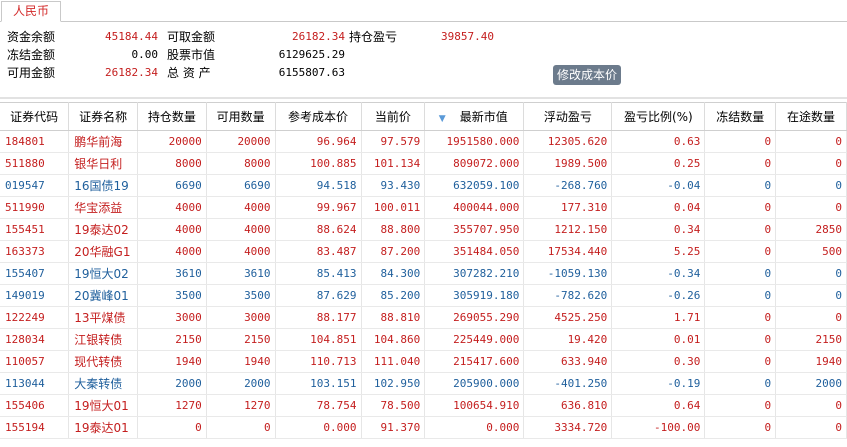 This screenshot has height=447, width=847. What do you see at coordinates (103, 383) in the screenshot?
I see `table-cell: 大秦转债` at bounding box center [103, 383].